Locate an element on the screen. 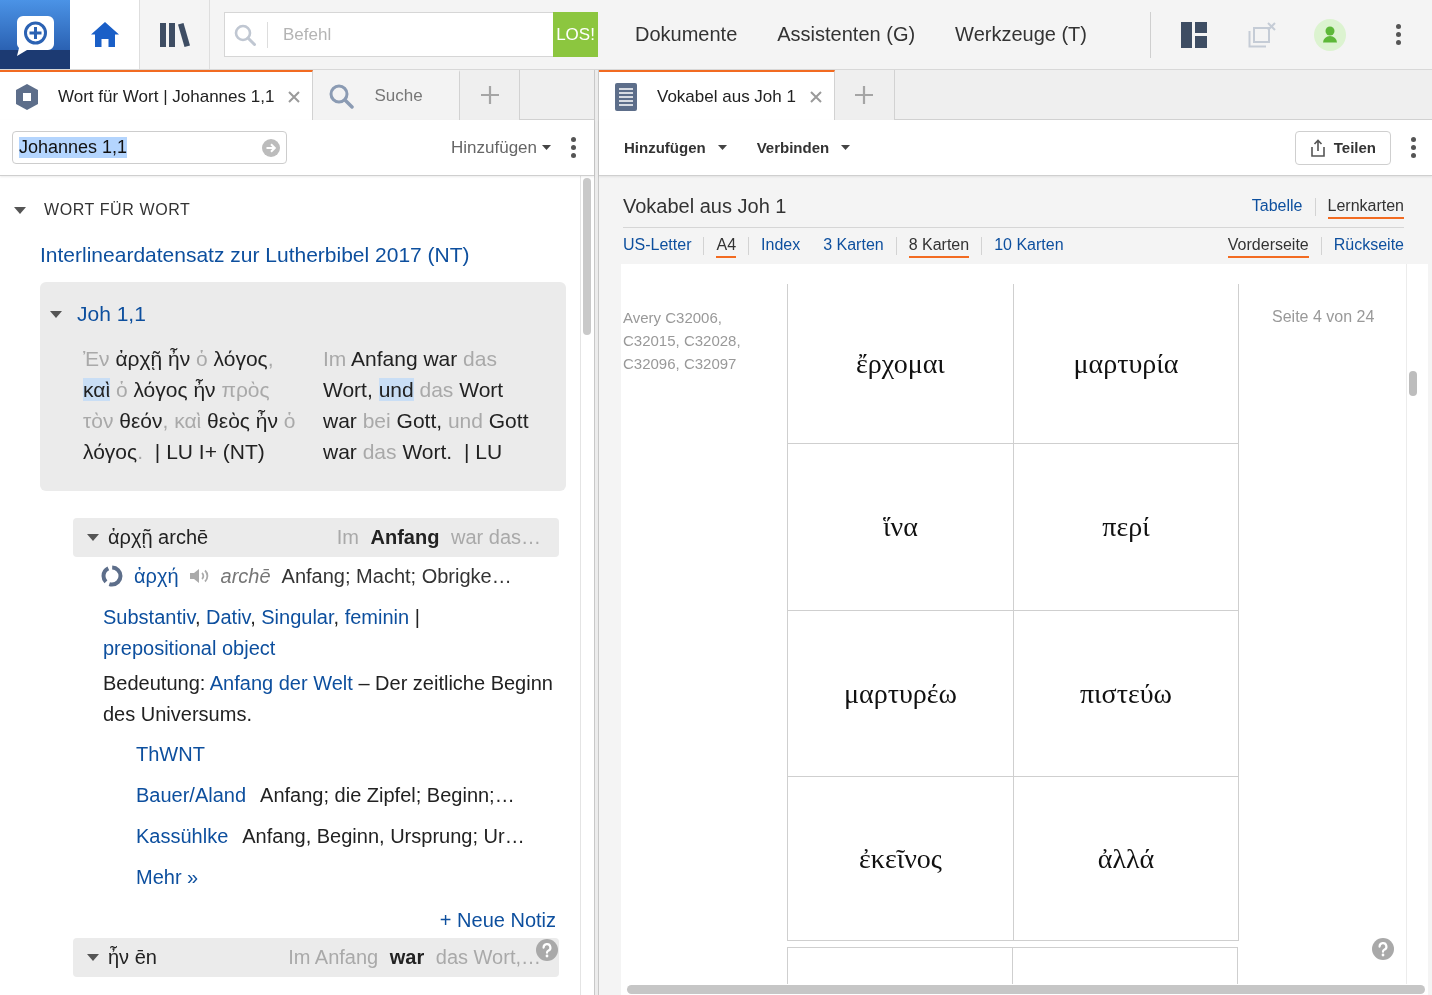 Image resolution: width=1432 pixels, height=995 pixels. document-icon is located at coordinates (626, 96).